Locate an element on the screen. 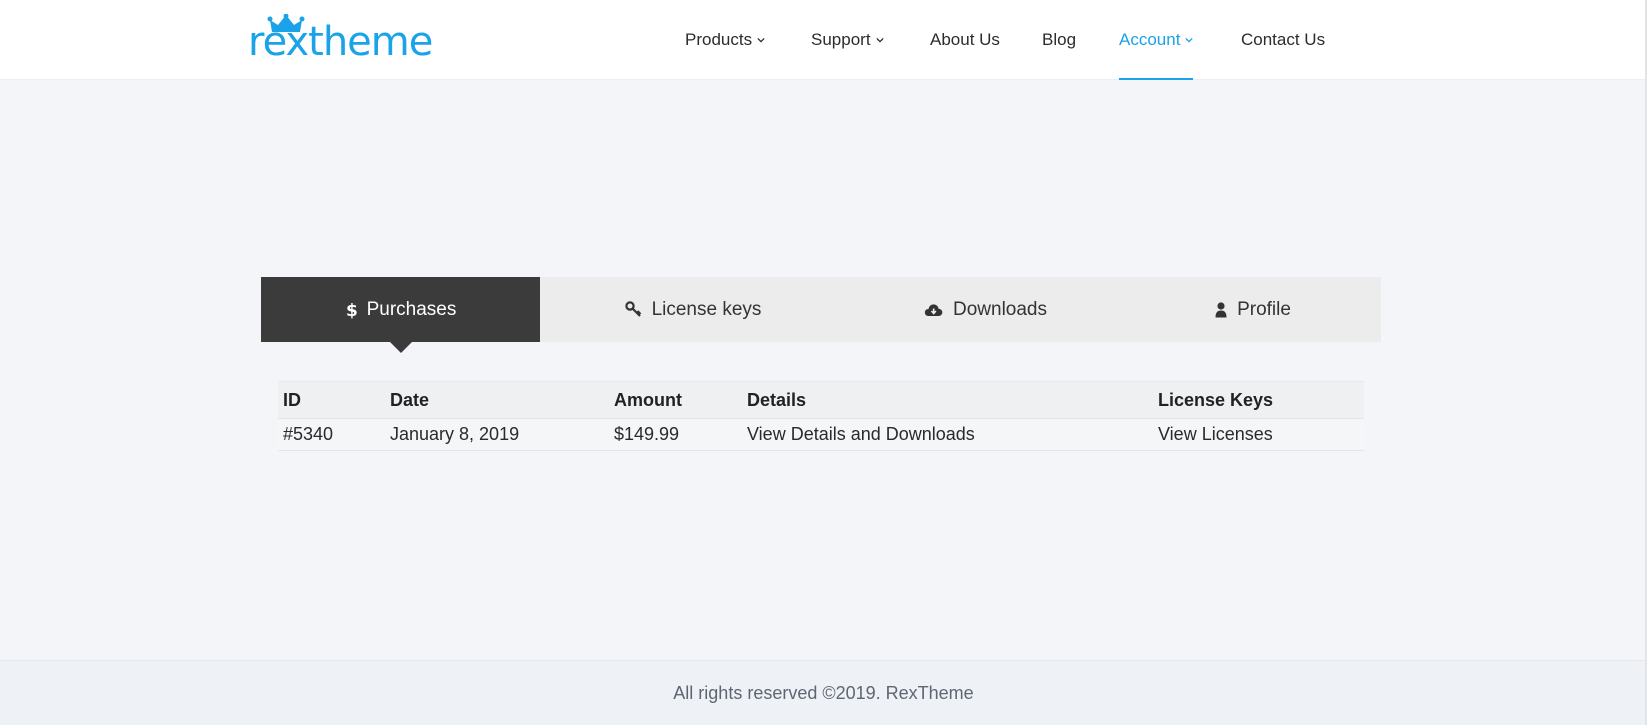 This screenshot has height=725, width=1647. copyright-text: All rights reserved ©2019. RexTheme is located at coordinates (823, 692).